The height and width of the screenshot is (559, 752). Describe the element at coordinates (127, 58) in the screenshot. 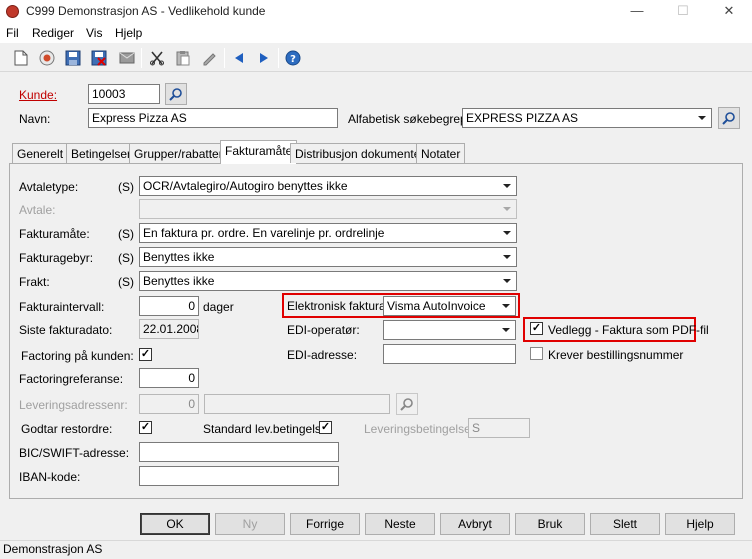

I see `email-icon` at that location.